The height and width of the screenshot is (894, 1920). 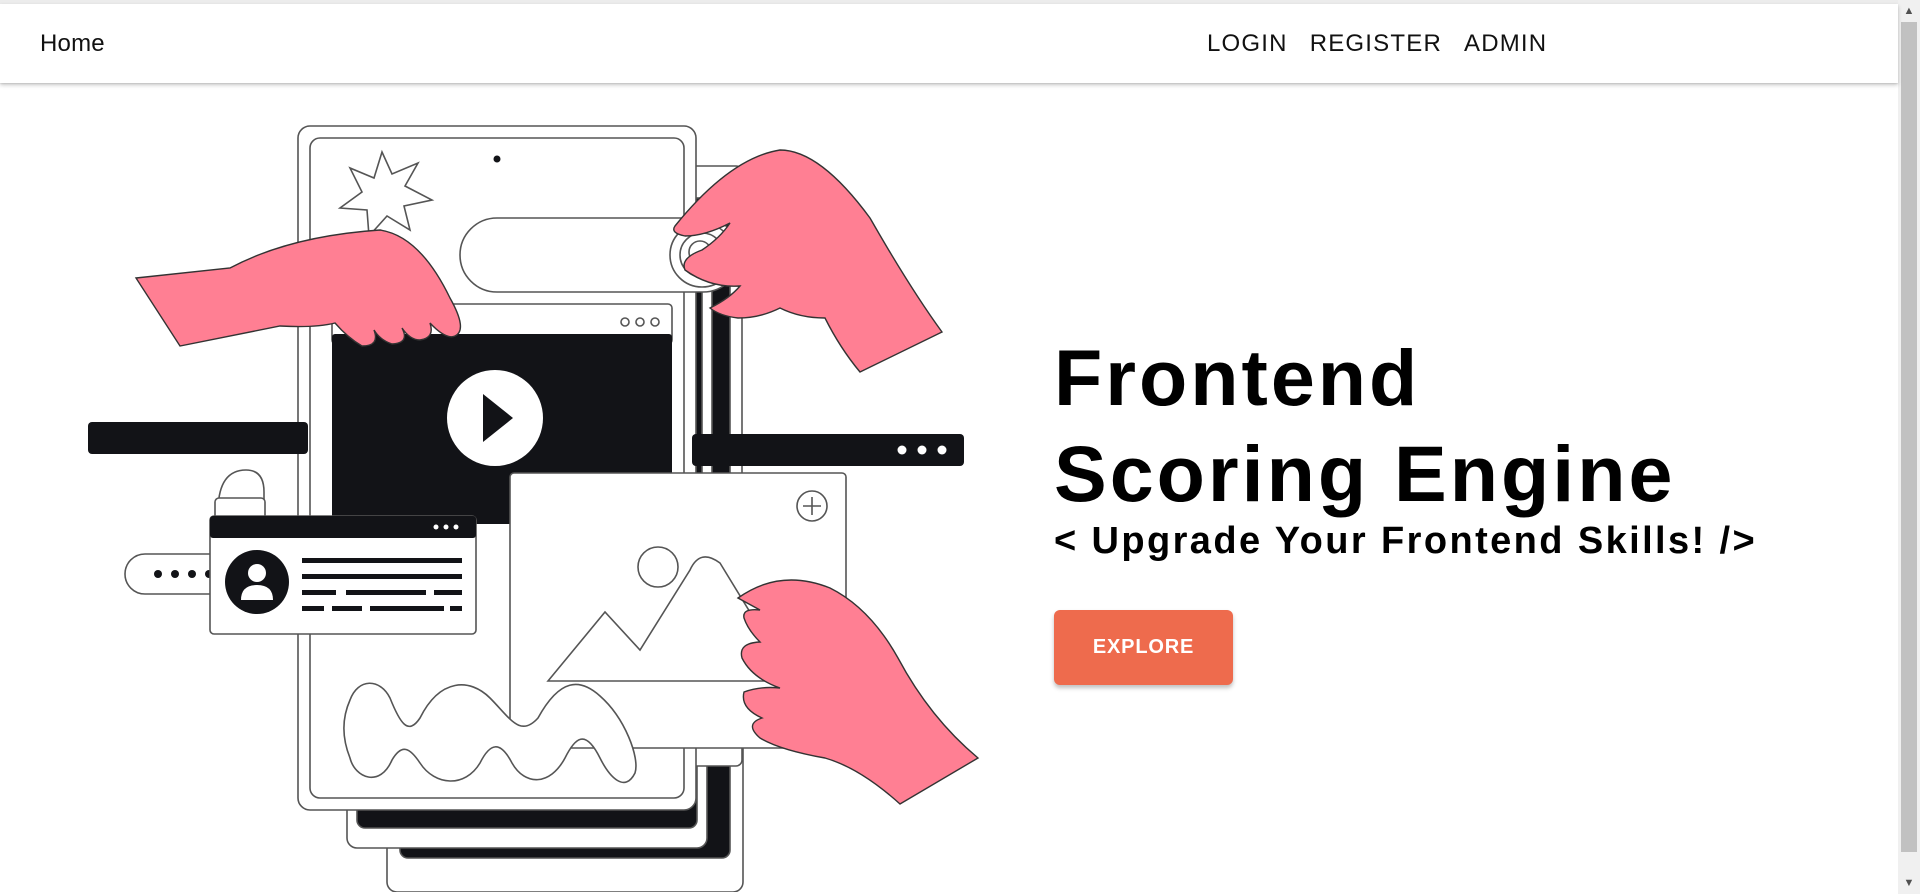 I want to click on profile-line-4a, so click(x=313, y=608).